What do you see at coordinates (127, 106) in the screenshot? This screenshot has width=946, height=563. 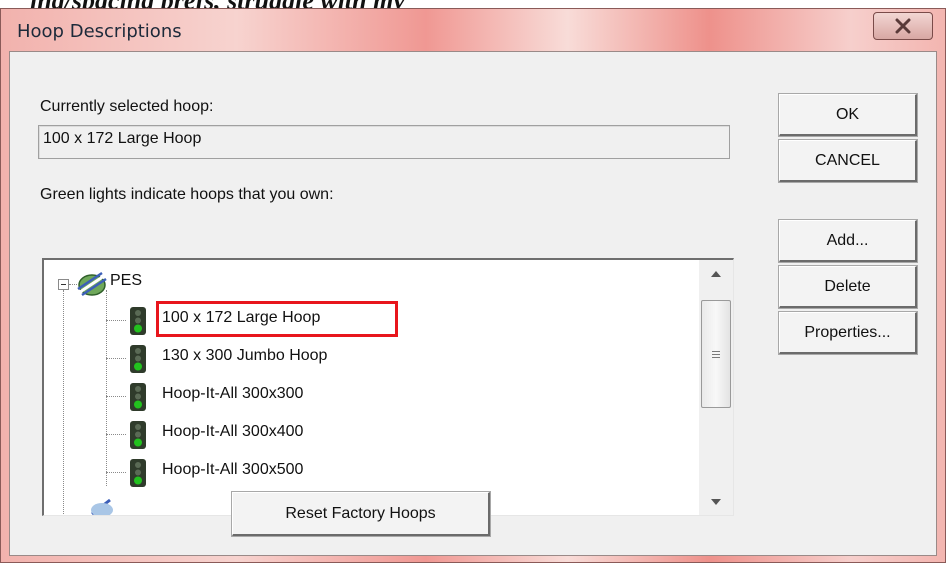 I see `current-hoop-label: Currently selected hoop:` at bounding box center [127, 106].